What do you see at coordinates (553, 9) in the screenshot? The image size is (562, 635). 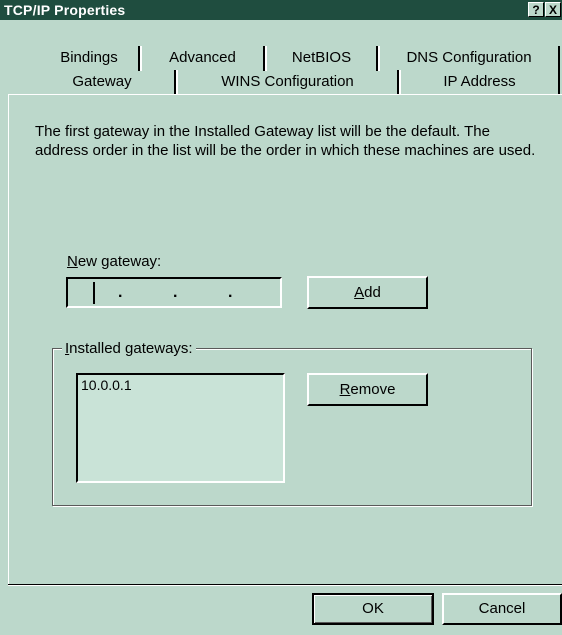 I see `close-button: X` at bounding box center [553, 9].